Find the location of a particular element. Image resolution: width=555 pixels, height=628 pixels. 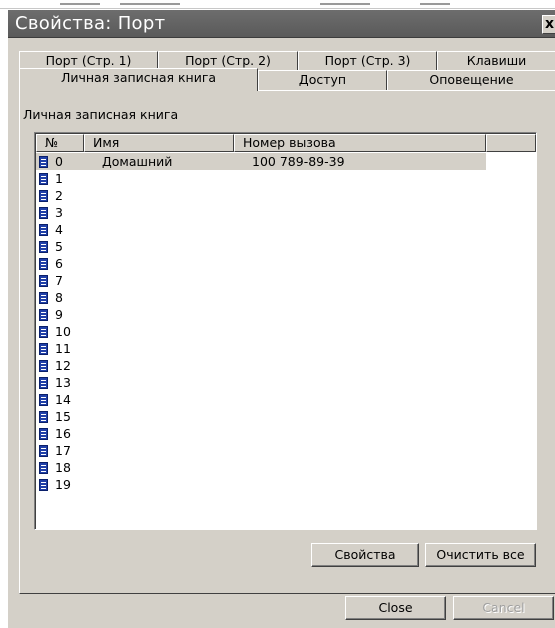

entry-number: 3 is located at coordinates (59, 212).